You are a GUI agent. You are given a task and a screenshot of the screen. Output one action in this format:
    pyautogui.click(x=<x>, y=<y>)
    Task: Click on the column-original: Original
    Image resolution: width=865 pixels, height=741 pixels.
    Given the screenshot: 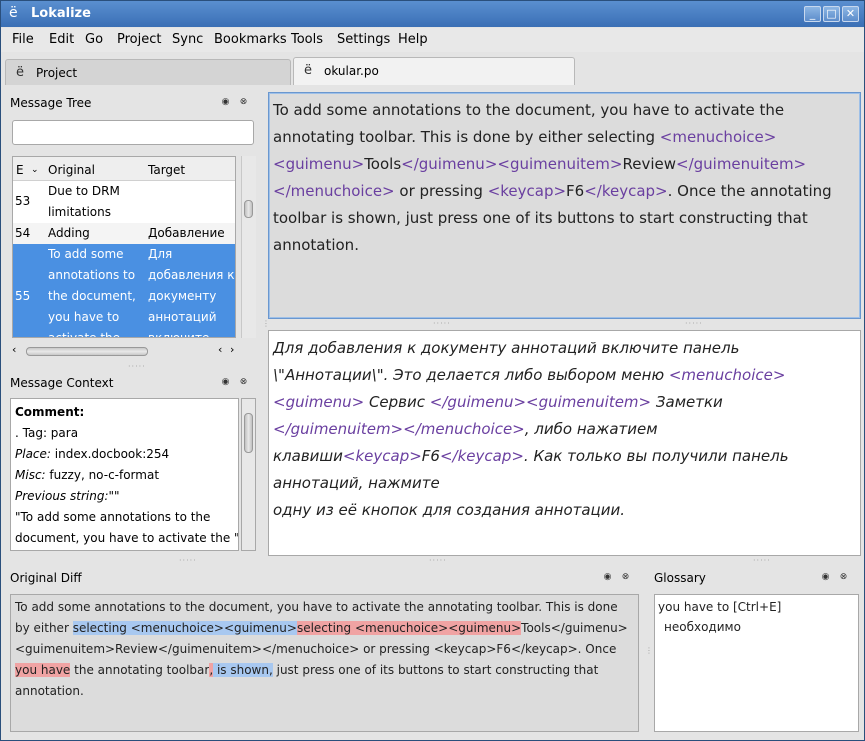 What is the action you would take?
    pyautogui.click(x=71, y=170)
    